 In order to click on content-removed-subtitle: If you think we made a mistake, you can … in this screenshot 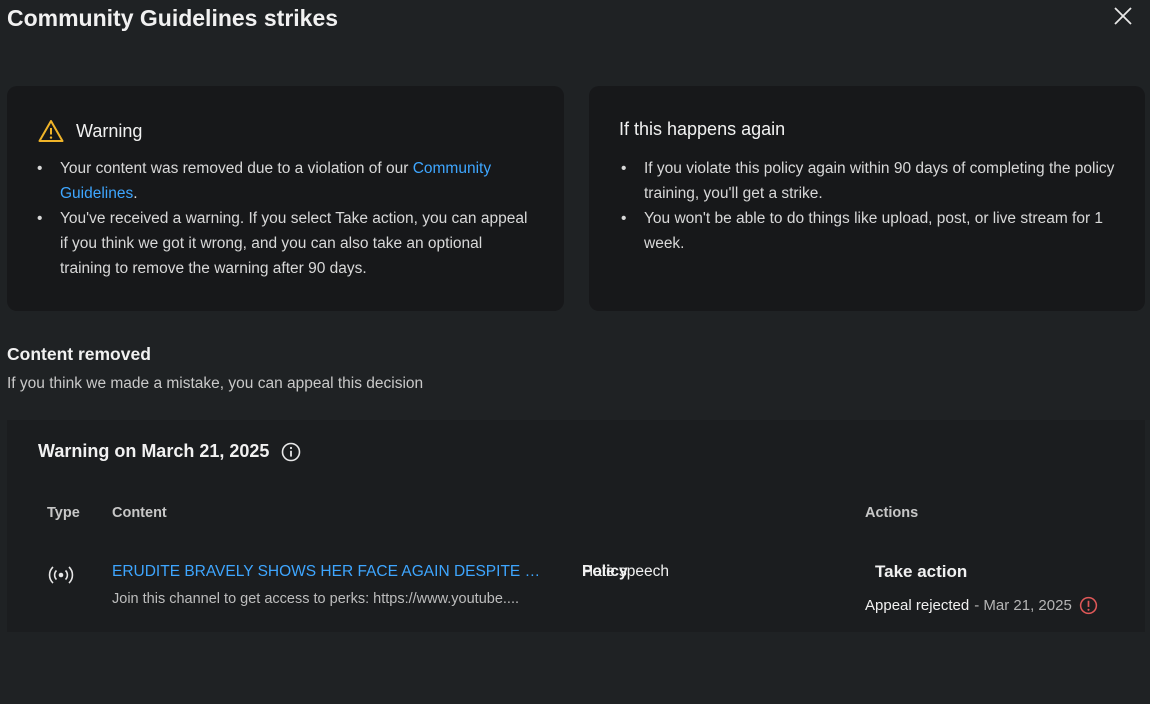, I will do `click(215, 383)`.